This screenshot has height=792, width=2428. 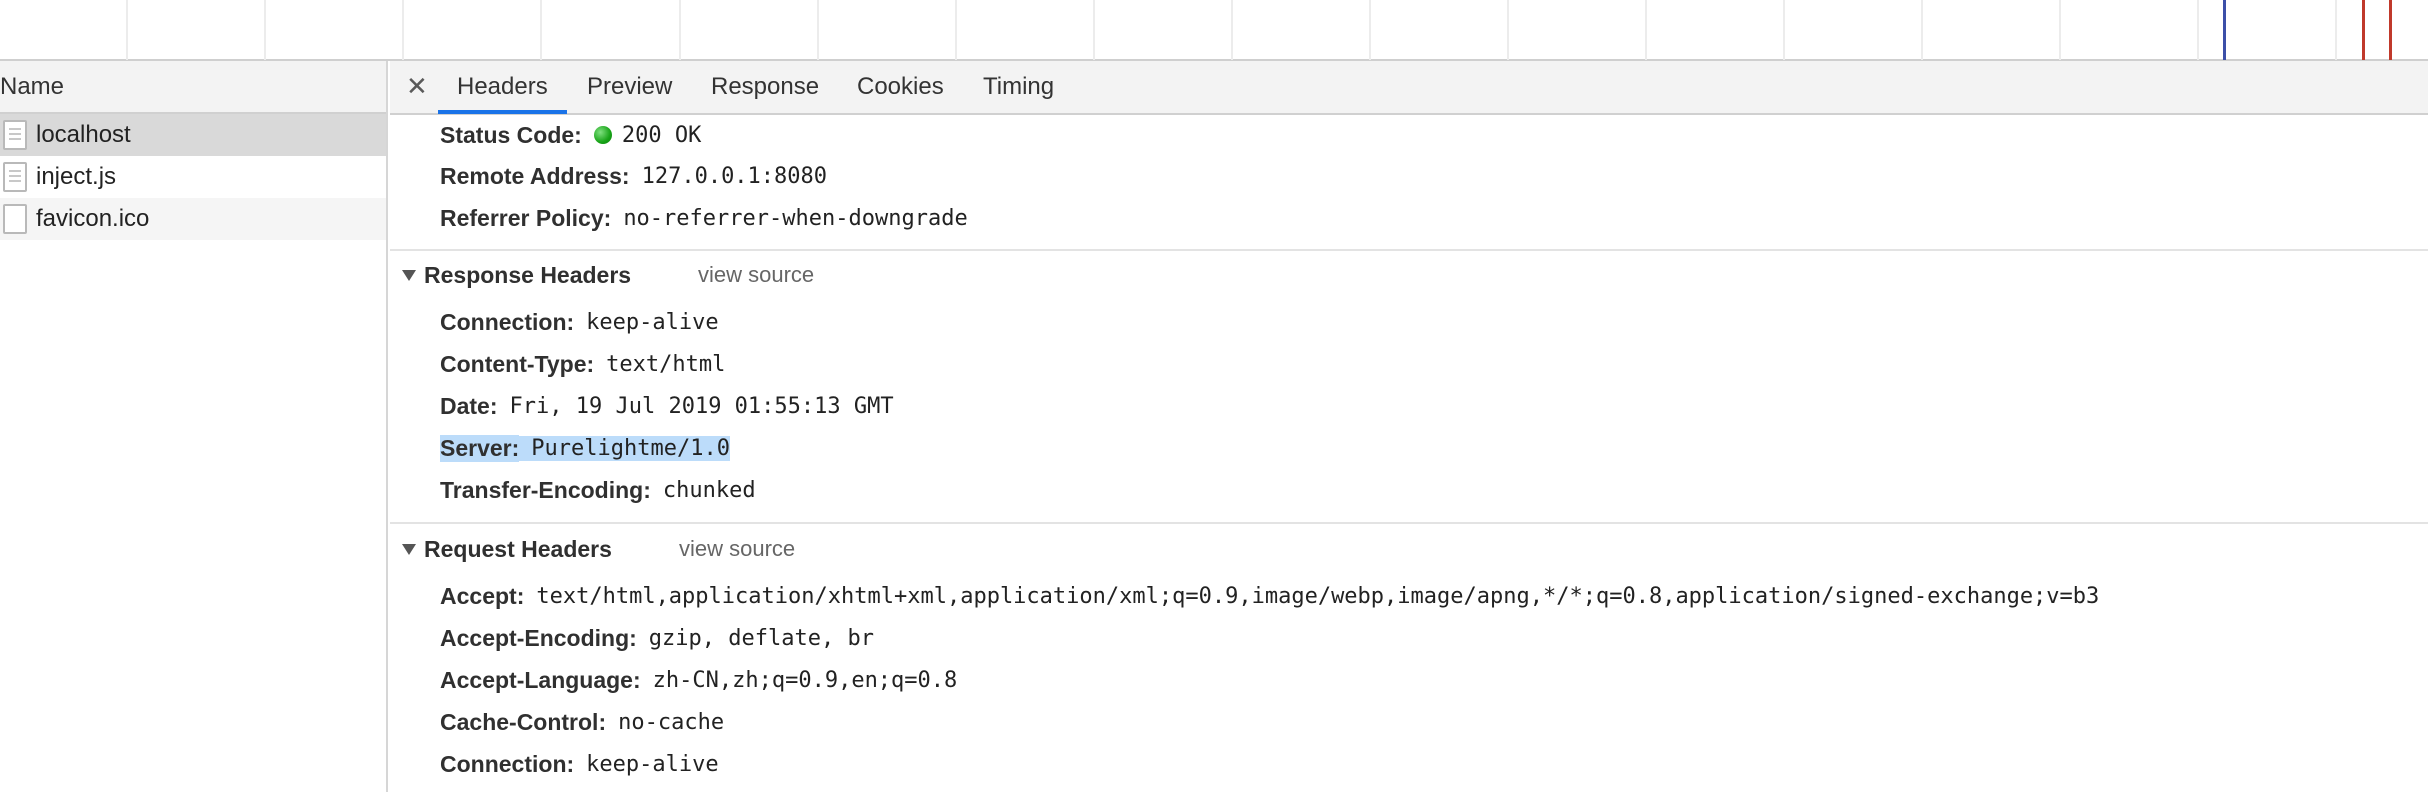 I want to click on header-value: 127.0.0.1:8080, so click(x=734, y=176).